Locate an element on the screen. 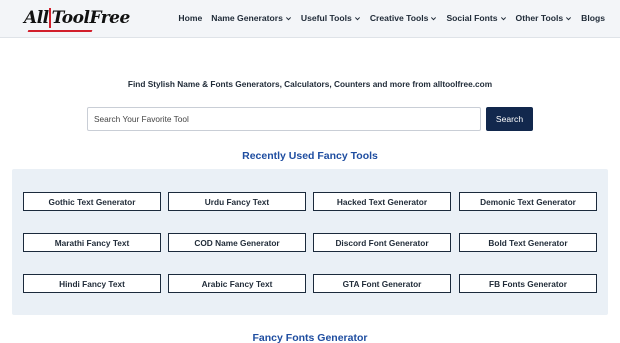 The height and width of the screenshot is (343, 620). nav-label: Blogs is located at coordinates (593, 18).